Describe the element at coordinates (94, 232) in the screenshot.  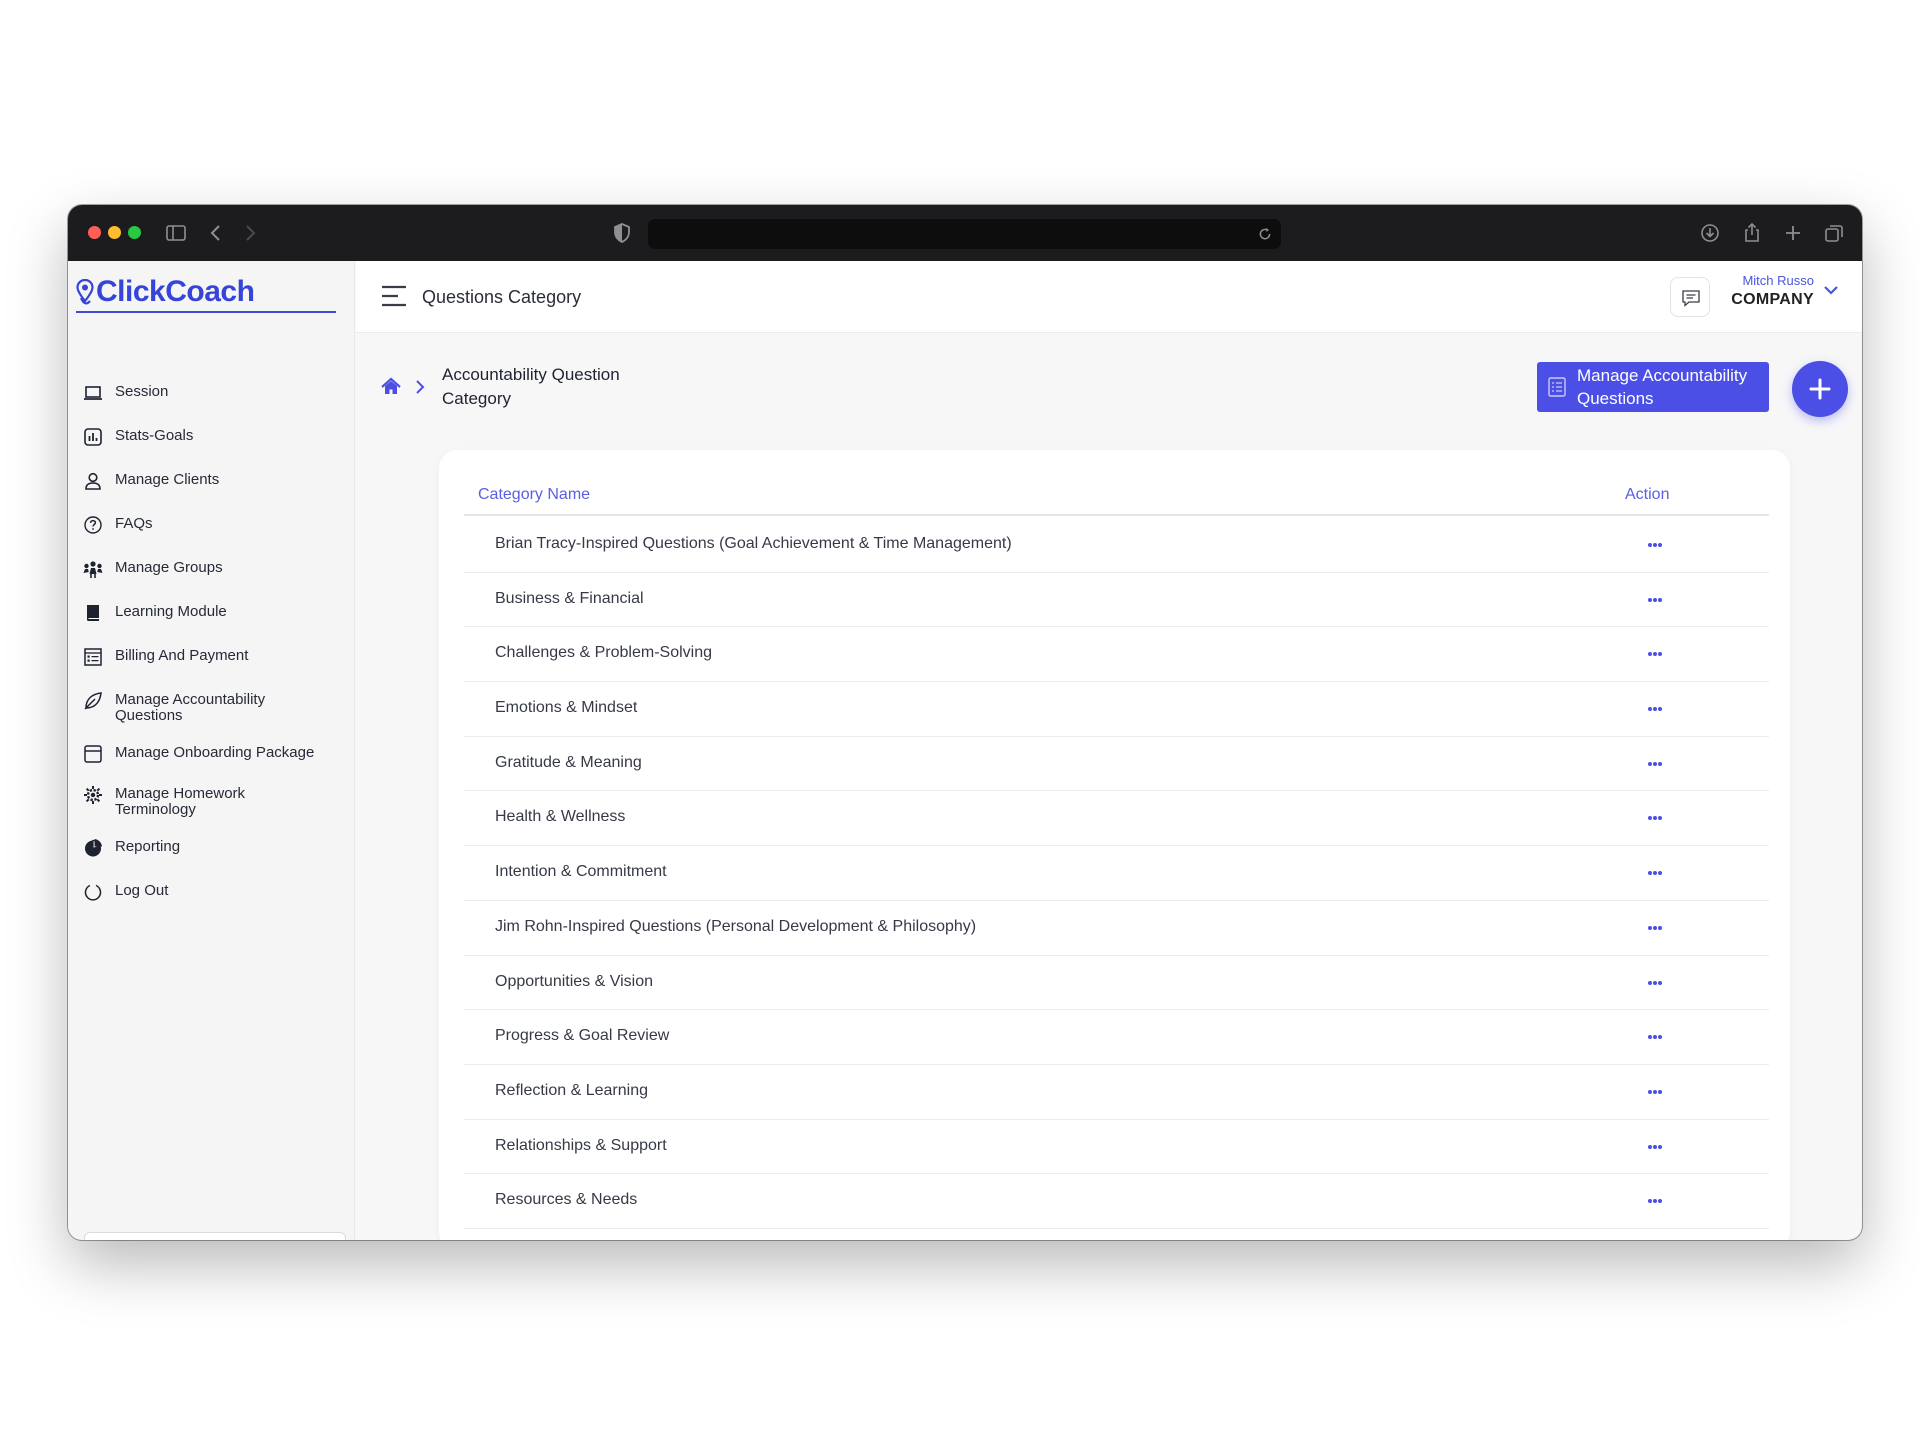
I see `close-window-button` at that location.